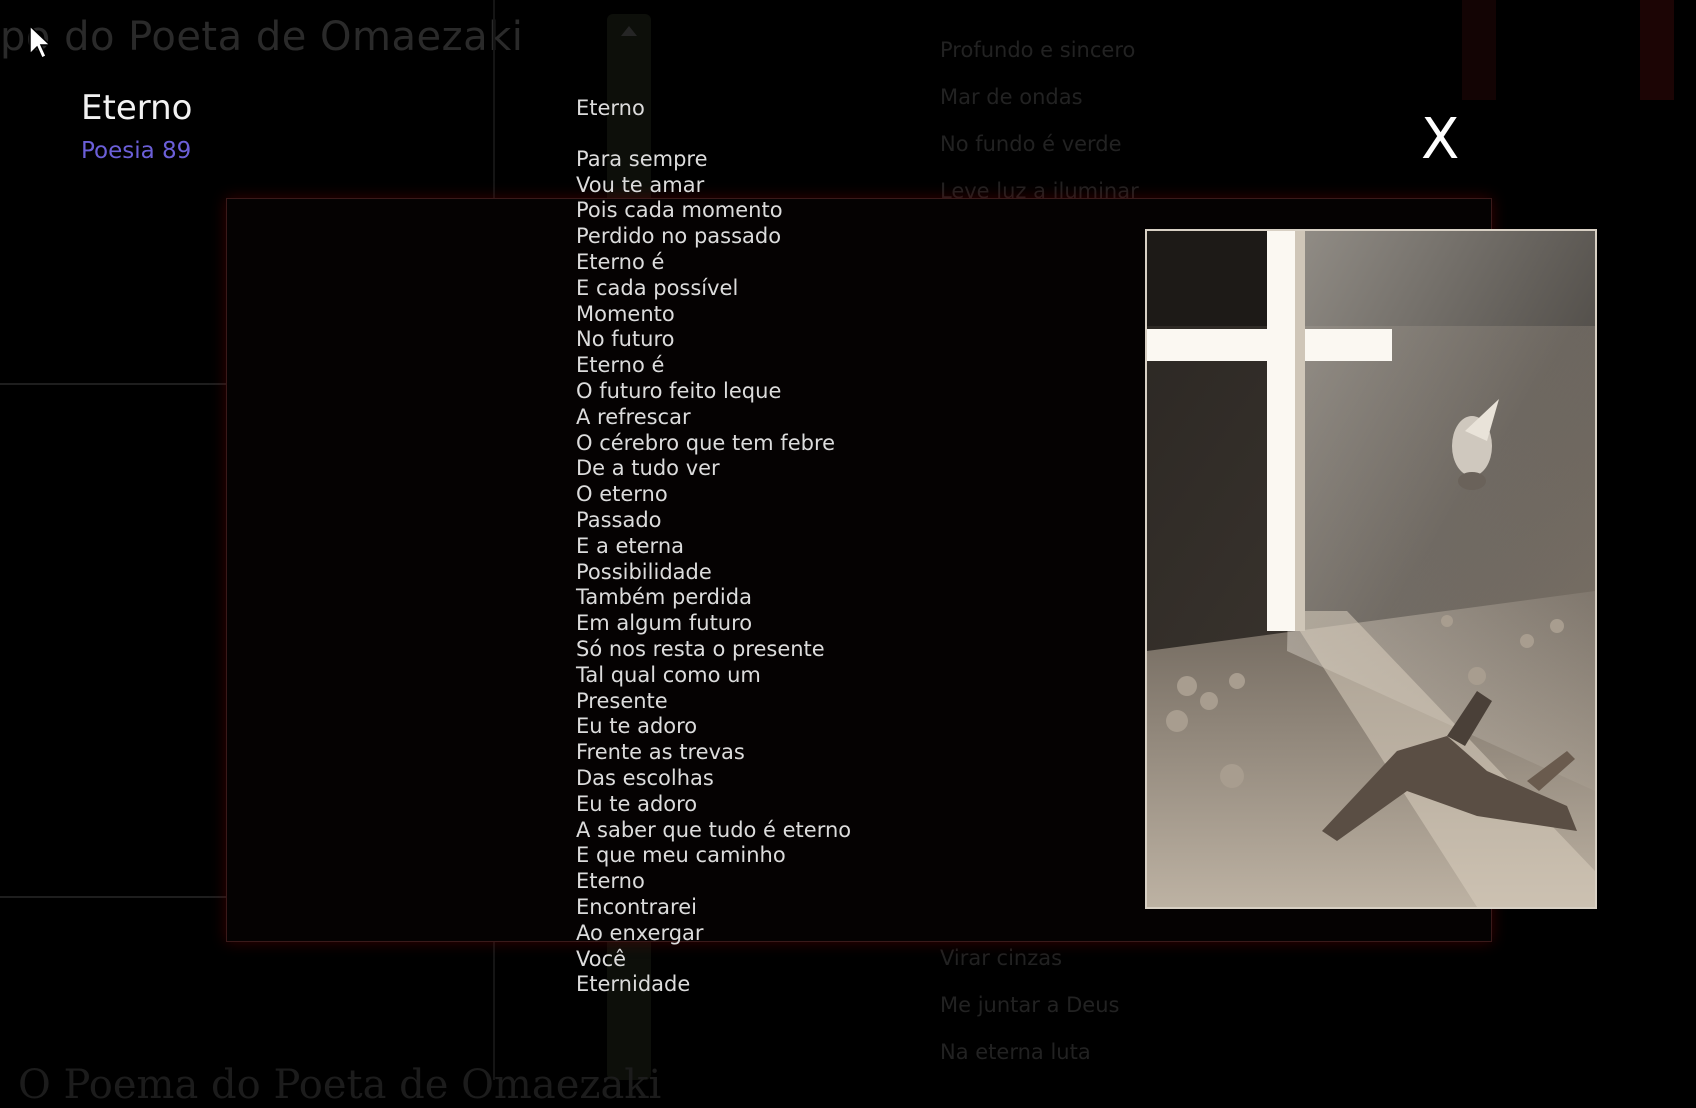  Describe the element at coordinates (610, 108) in the screenshot. I see `poem-title: Eterno` at that location.